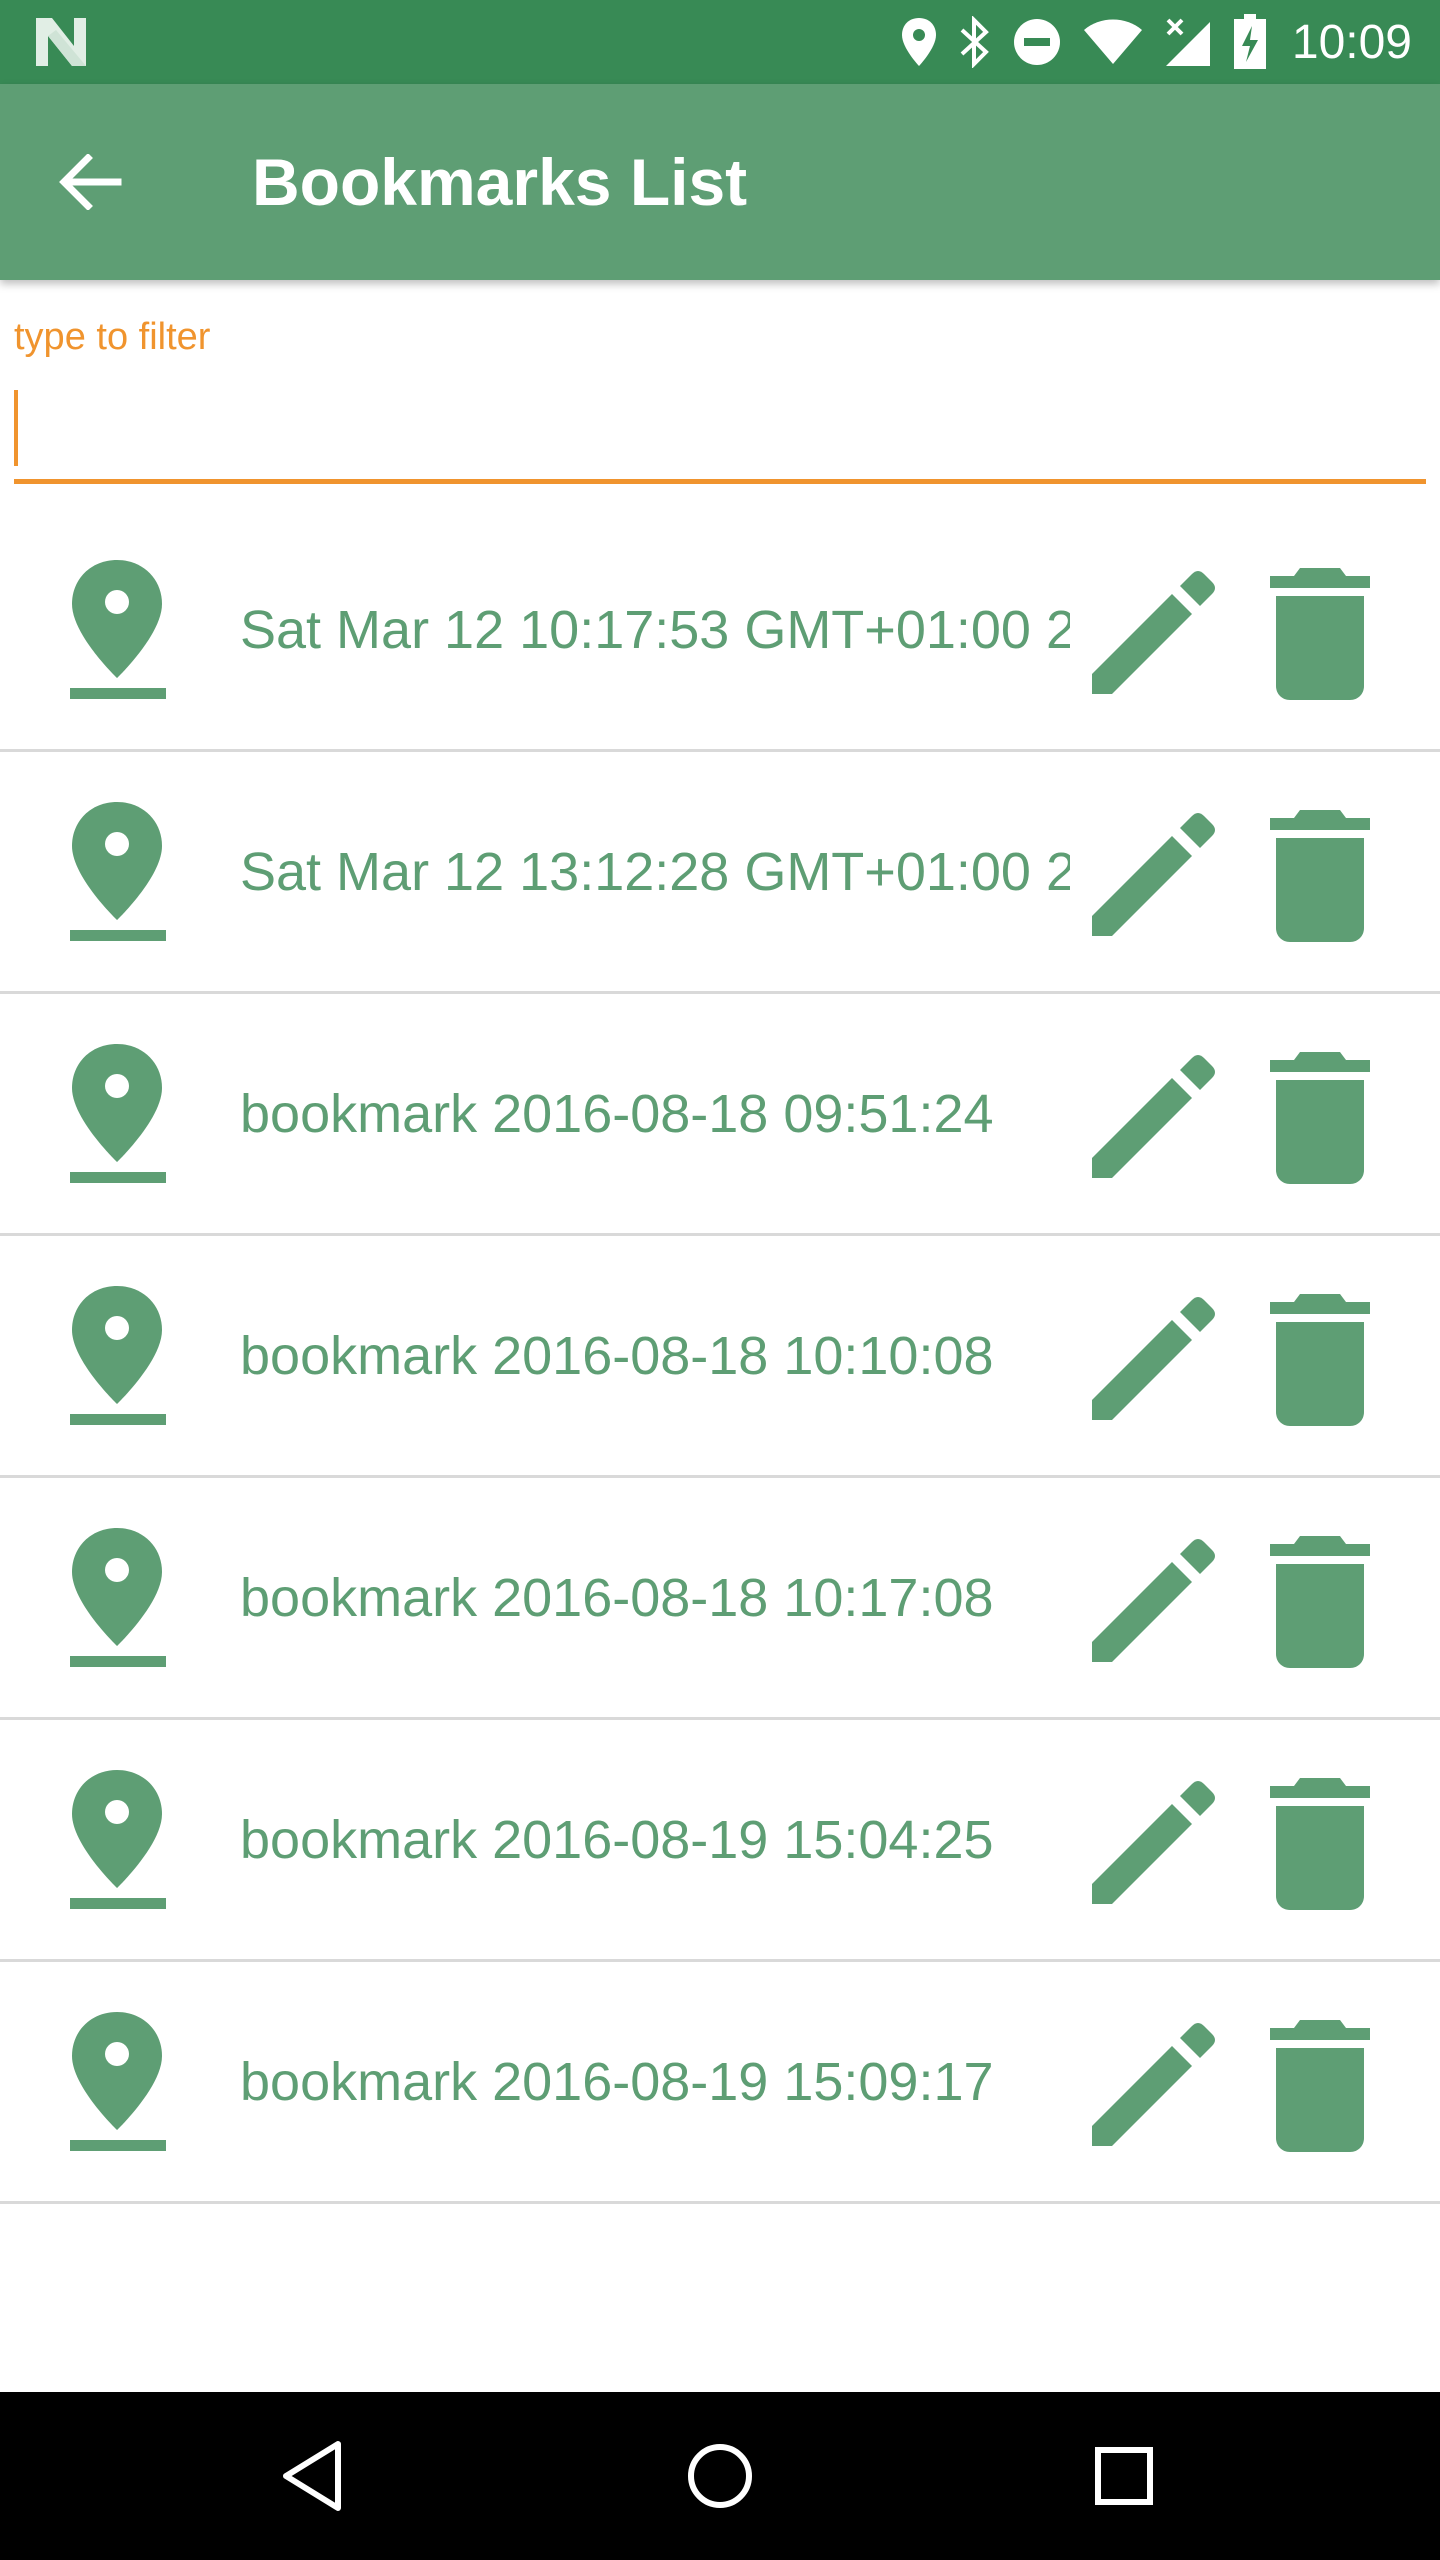  What do you see at coordinates (1249, 41) in the screenshot?
I see `battery-charging-icon` at bounding box center [1249, 41].